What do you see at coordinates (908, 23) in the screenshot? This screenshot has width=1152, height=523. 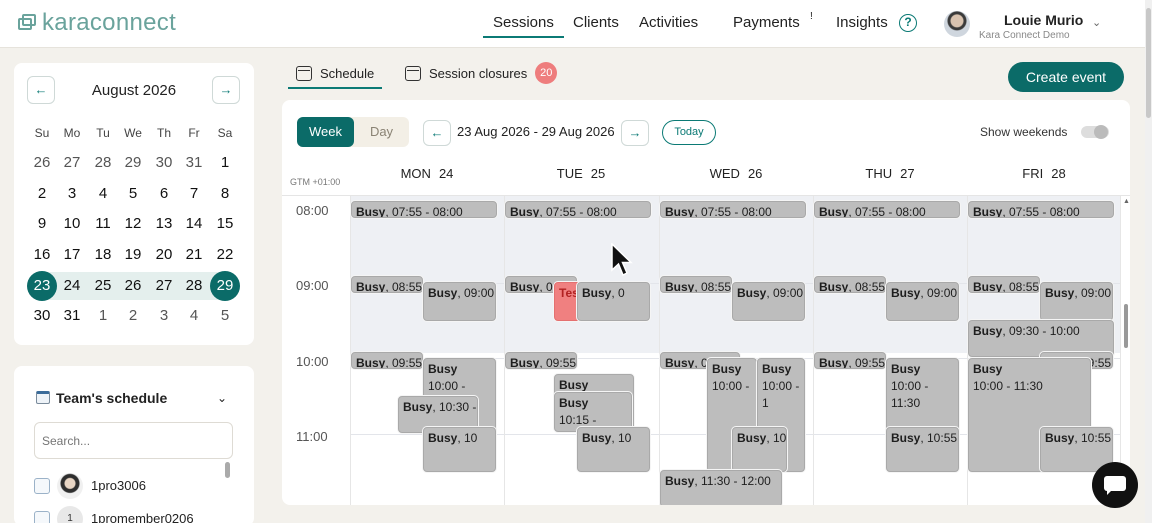 I see `help-icon: ?` at bounding box center [908, 23].